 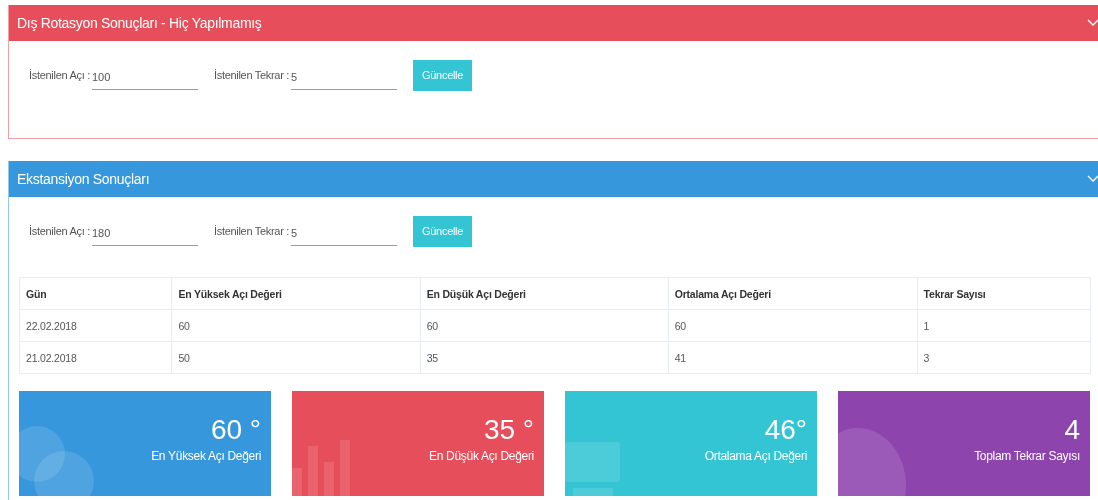 I want to click on stat-value: 46°, so click(x=785, y=430).